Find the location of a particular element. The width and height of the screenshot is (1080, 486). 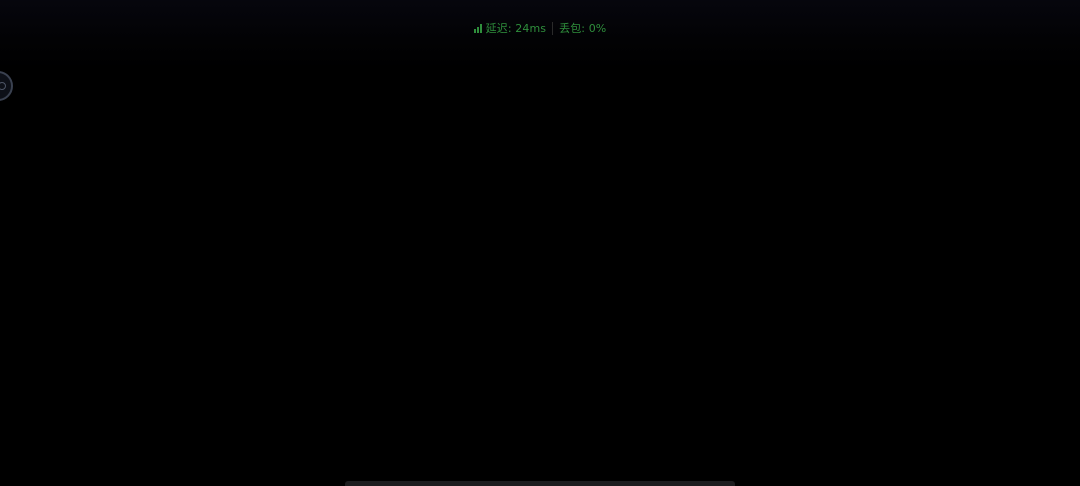

status-divider is located at coordinates (553, 28).